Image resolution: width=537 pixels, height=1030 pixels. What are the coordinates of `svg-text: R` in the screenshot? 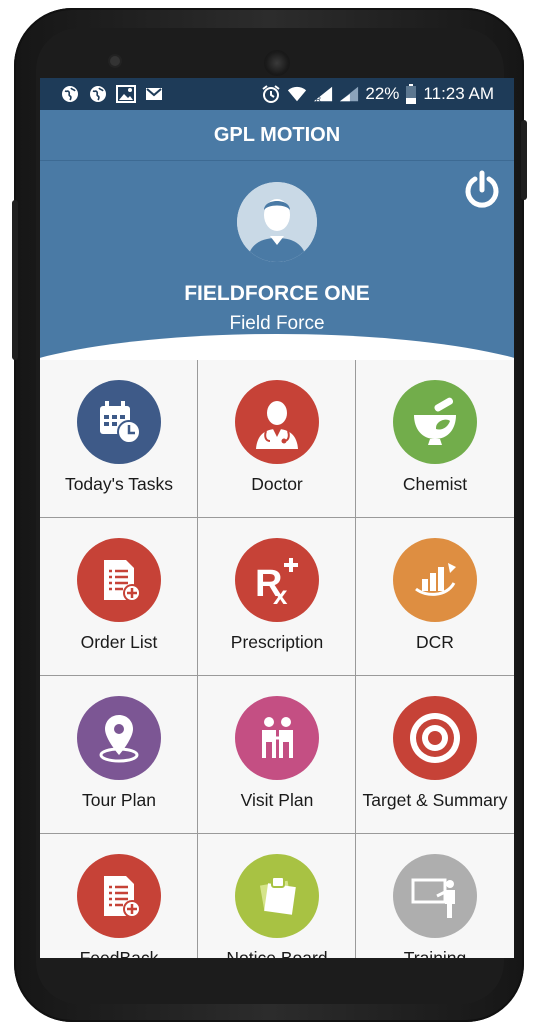 It's located at (318, 98).